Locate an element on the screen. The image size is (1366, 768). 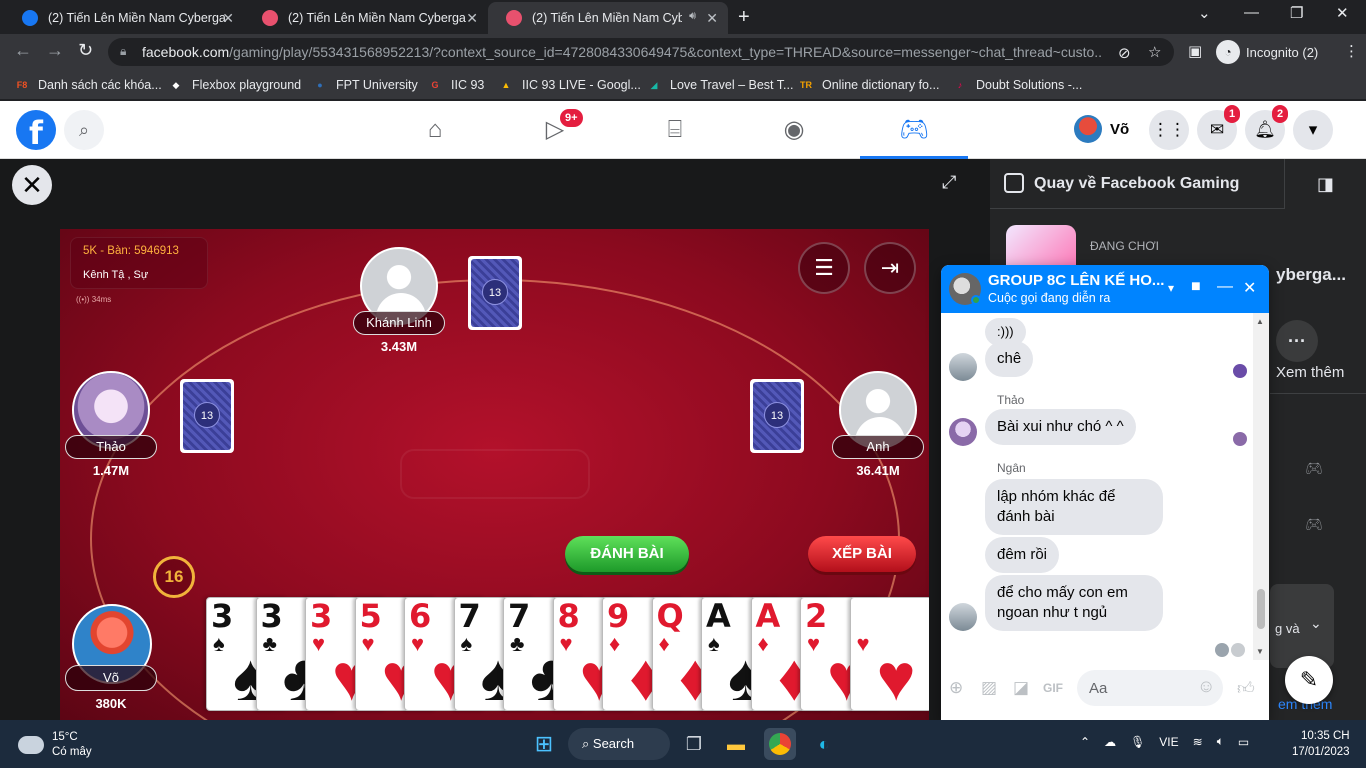
profile-shortcut: Võ is located at coordinates (1101, 129).